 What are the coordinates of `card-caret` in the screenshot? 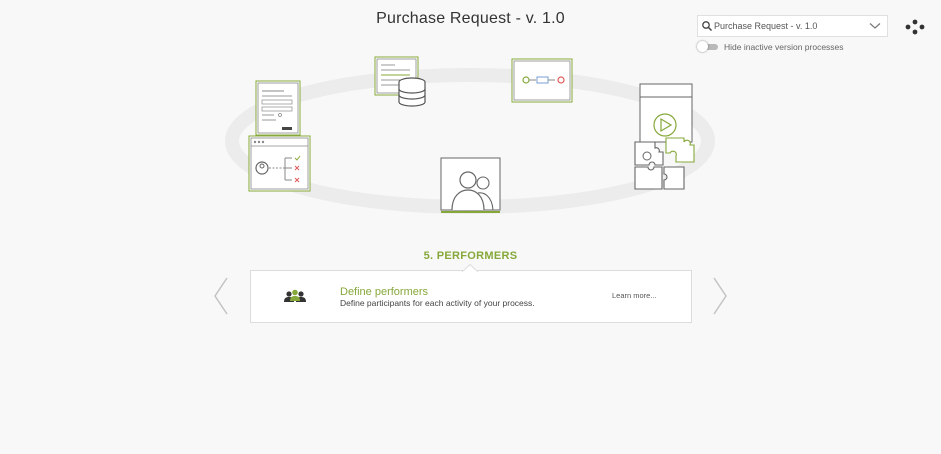 It's located at (470, 268).